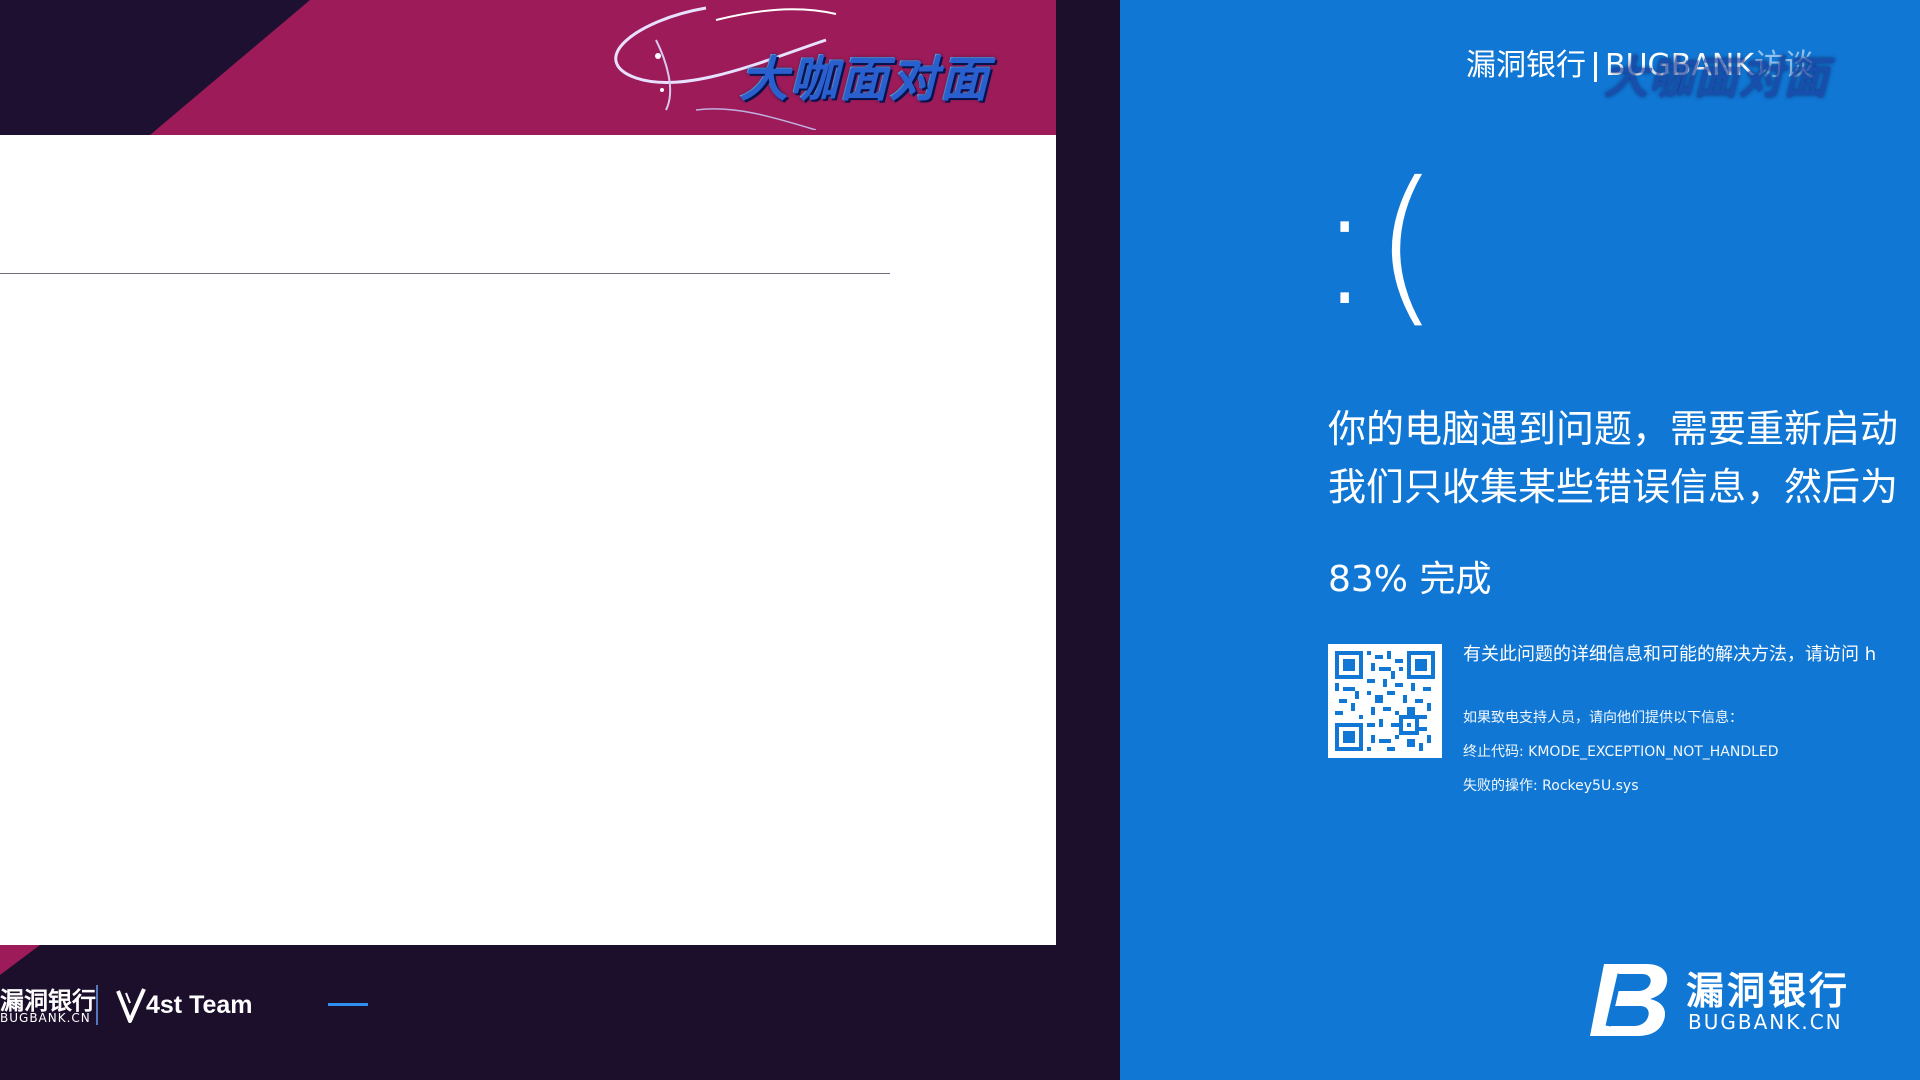  Describe the element at coordinates (199, 1005) in the screenshot. I see `team-label: 4st Team` at that location.